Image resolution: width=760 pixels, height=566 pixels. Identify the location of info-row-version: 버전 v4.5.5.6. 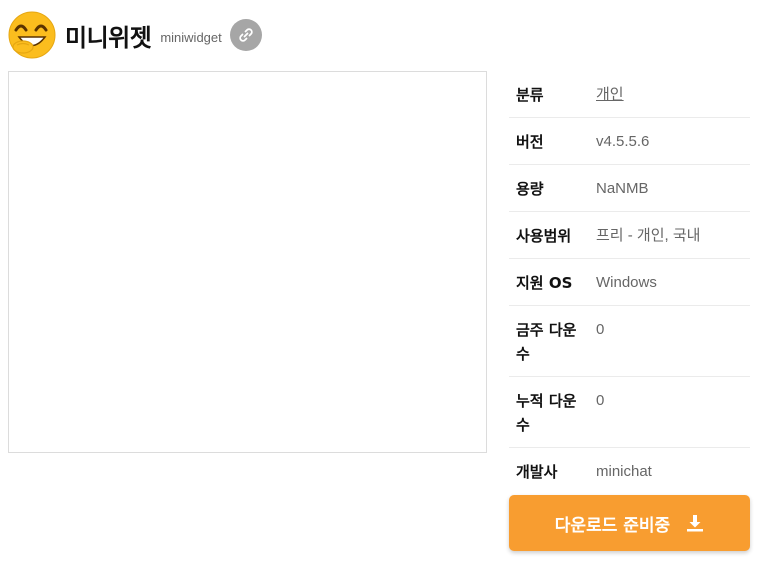
(629, 141).